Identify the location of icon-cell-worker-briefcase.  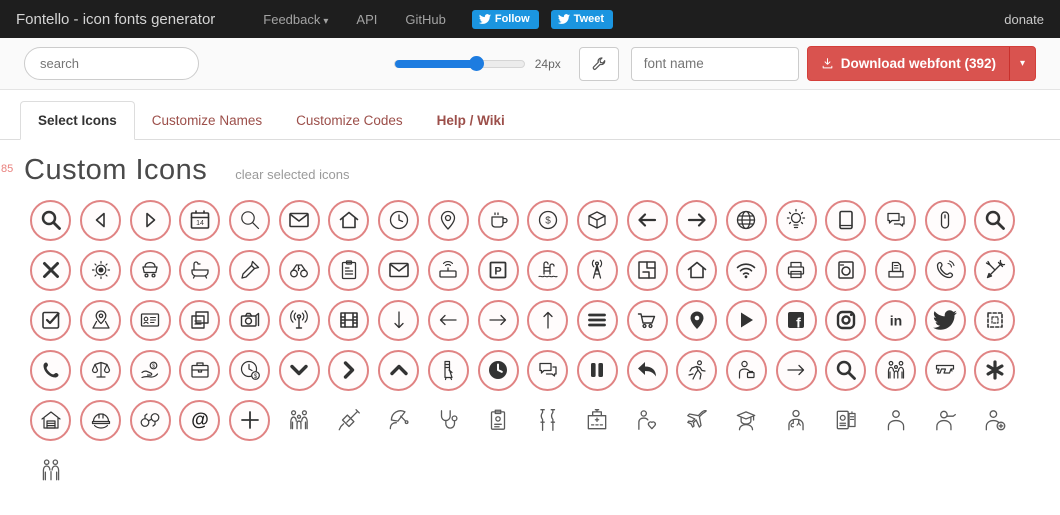
(747, 370).